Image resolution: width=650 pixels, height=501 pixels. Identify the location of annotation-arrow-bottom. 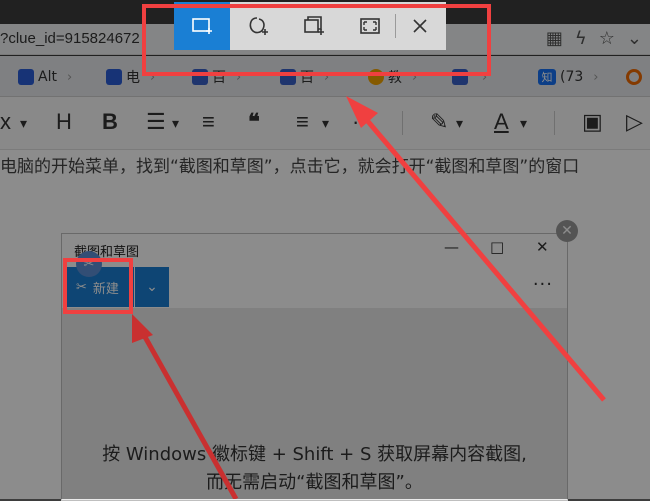
(188, 412).